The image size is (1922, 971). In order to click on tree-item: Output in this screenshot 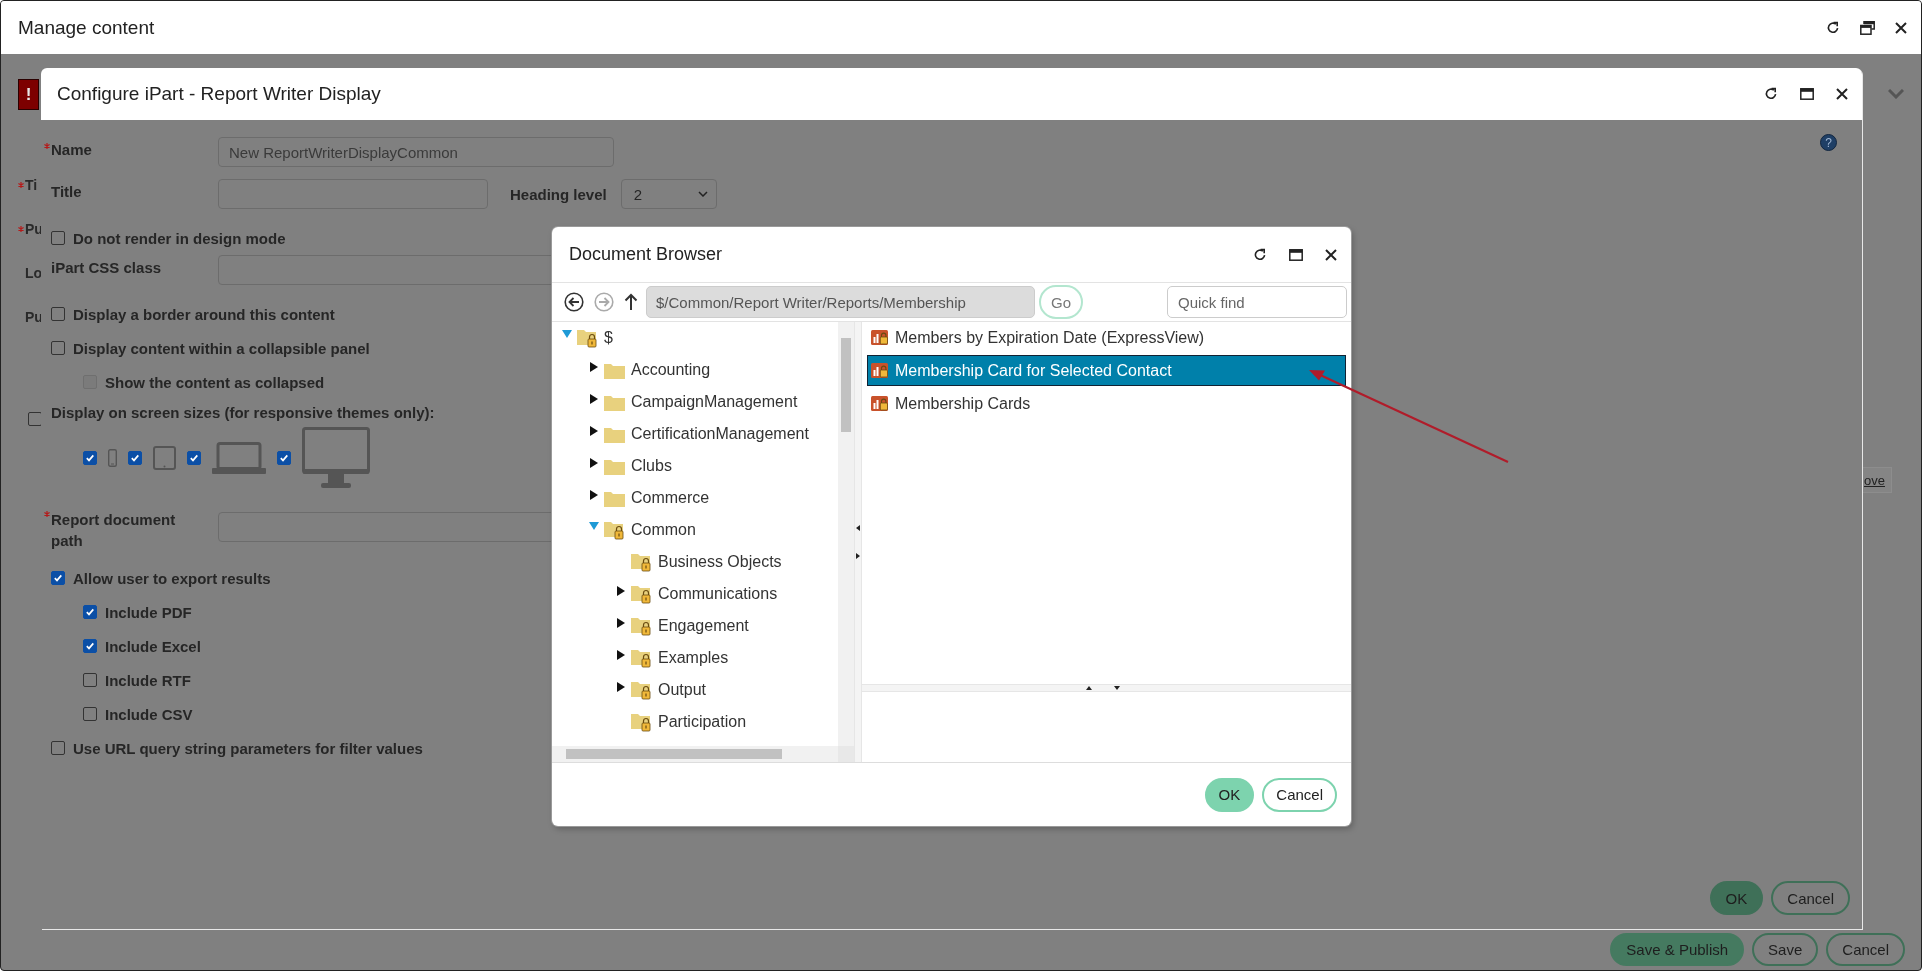, I will do `click(682, 690)`.